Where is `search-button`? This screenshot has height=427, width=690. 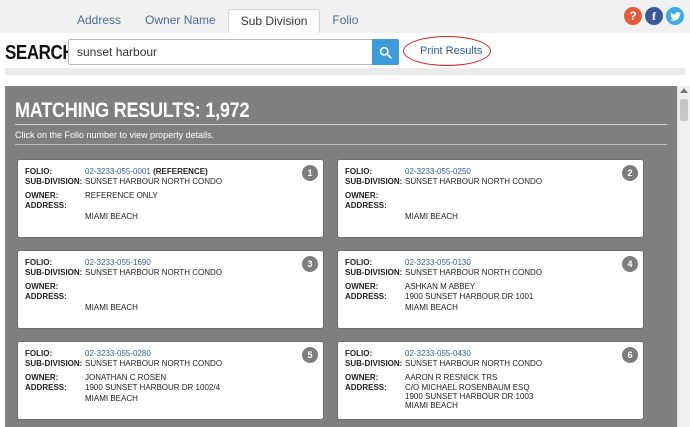
search-button is located at coordinates (385, 52).